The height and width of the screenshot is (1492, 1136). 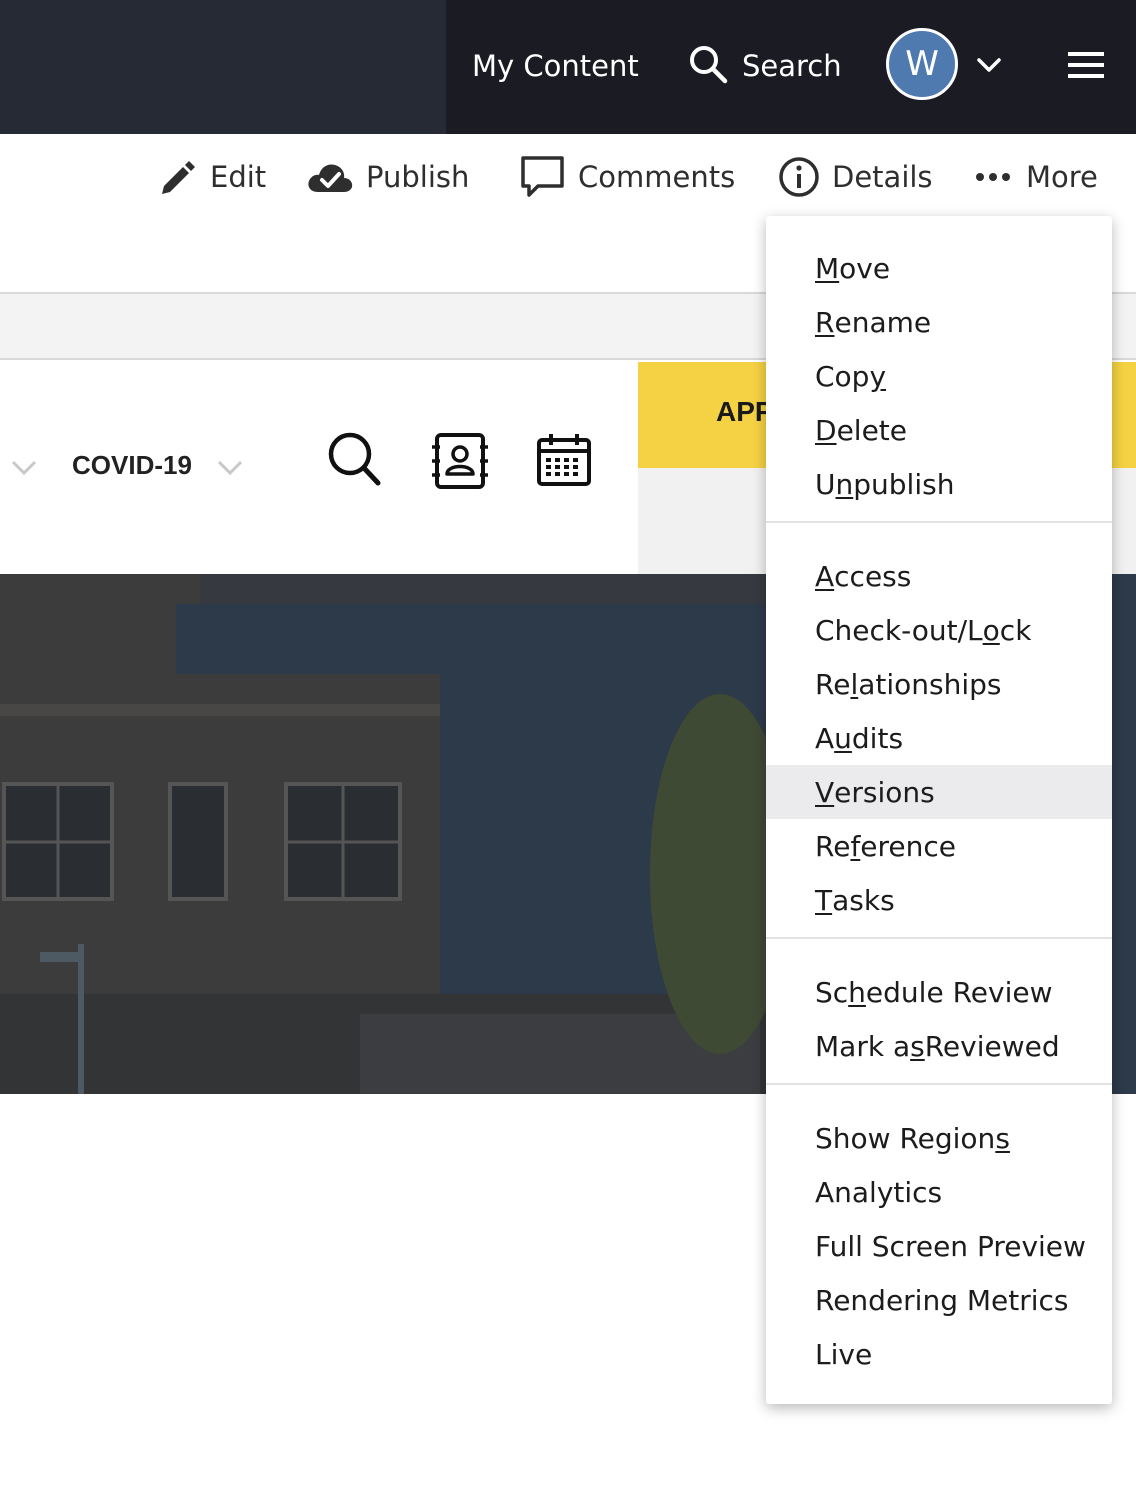 What do you see at coordinates (882, 177) in the screenshot?
I see `details-label: Details` at bounding box center [882, 177].